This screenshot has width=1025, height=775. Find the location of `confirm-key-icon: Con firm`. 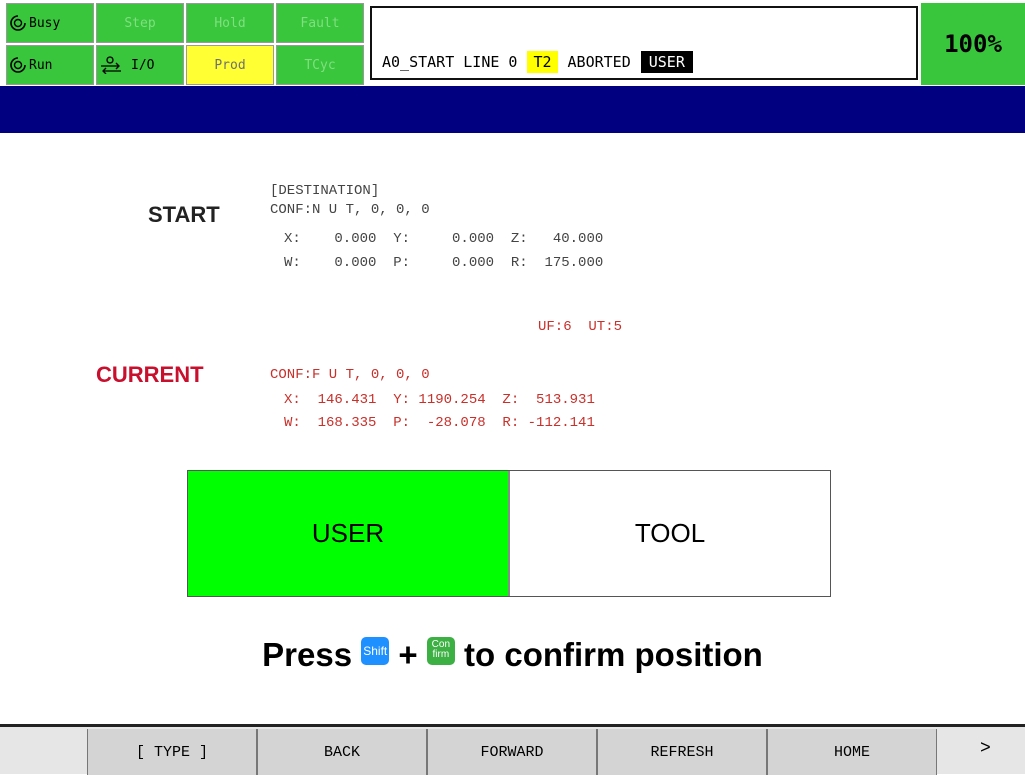

confirm-key-icon: Con firm is located at coordinates (440, 651).